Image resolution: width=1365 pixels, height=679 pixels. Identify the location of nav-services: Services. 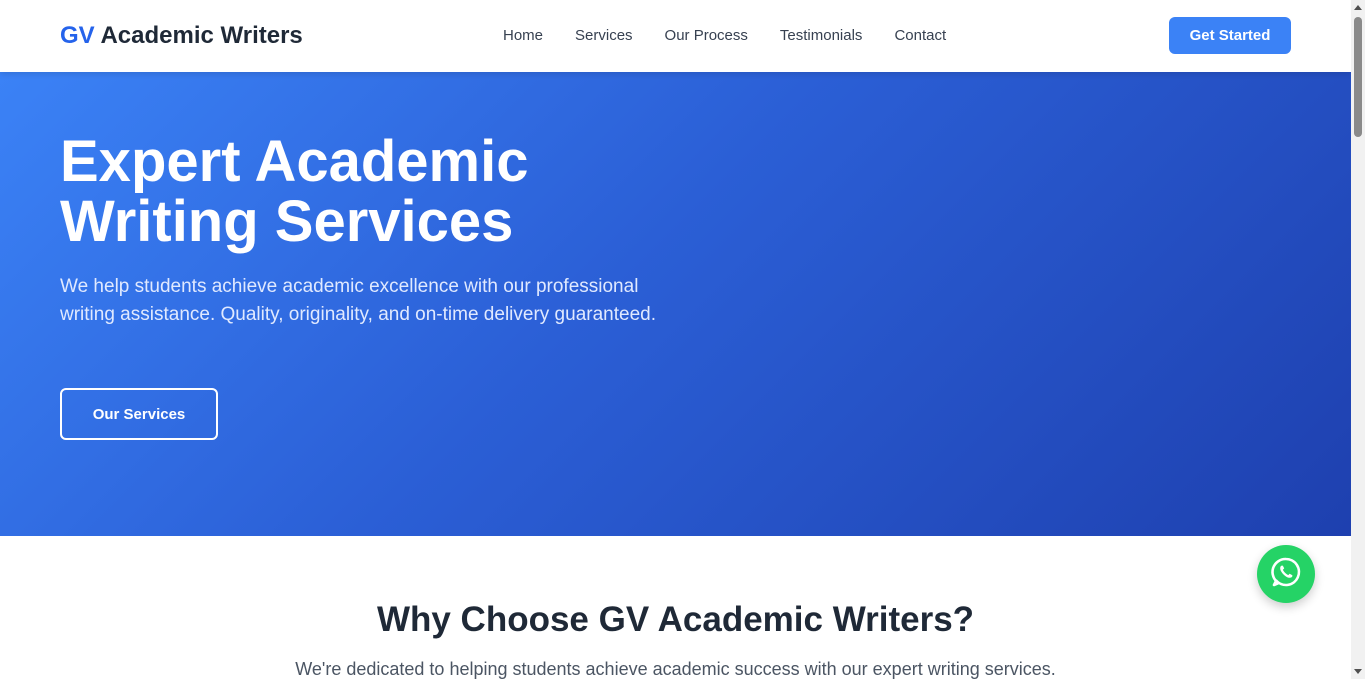
(604, 35).